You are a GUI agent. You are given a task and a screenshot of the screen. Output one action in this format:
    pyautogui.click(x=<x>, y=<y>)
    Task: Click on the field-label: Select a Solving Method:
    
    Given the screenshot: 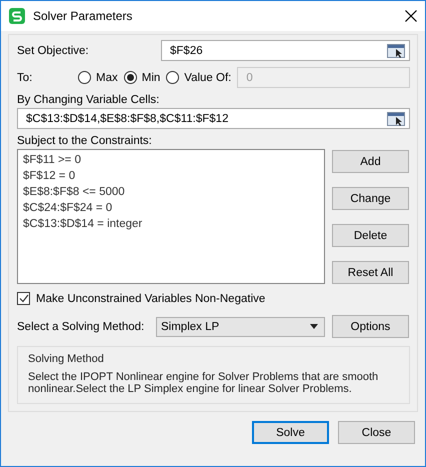 What is the action you would take?
    pyautogui.click(x=81, y=326)
    